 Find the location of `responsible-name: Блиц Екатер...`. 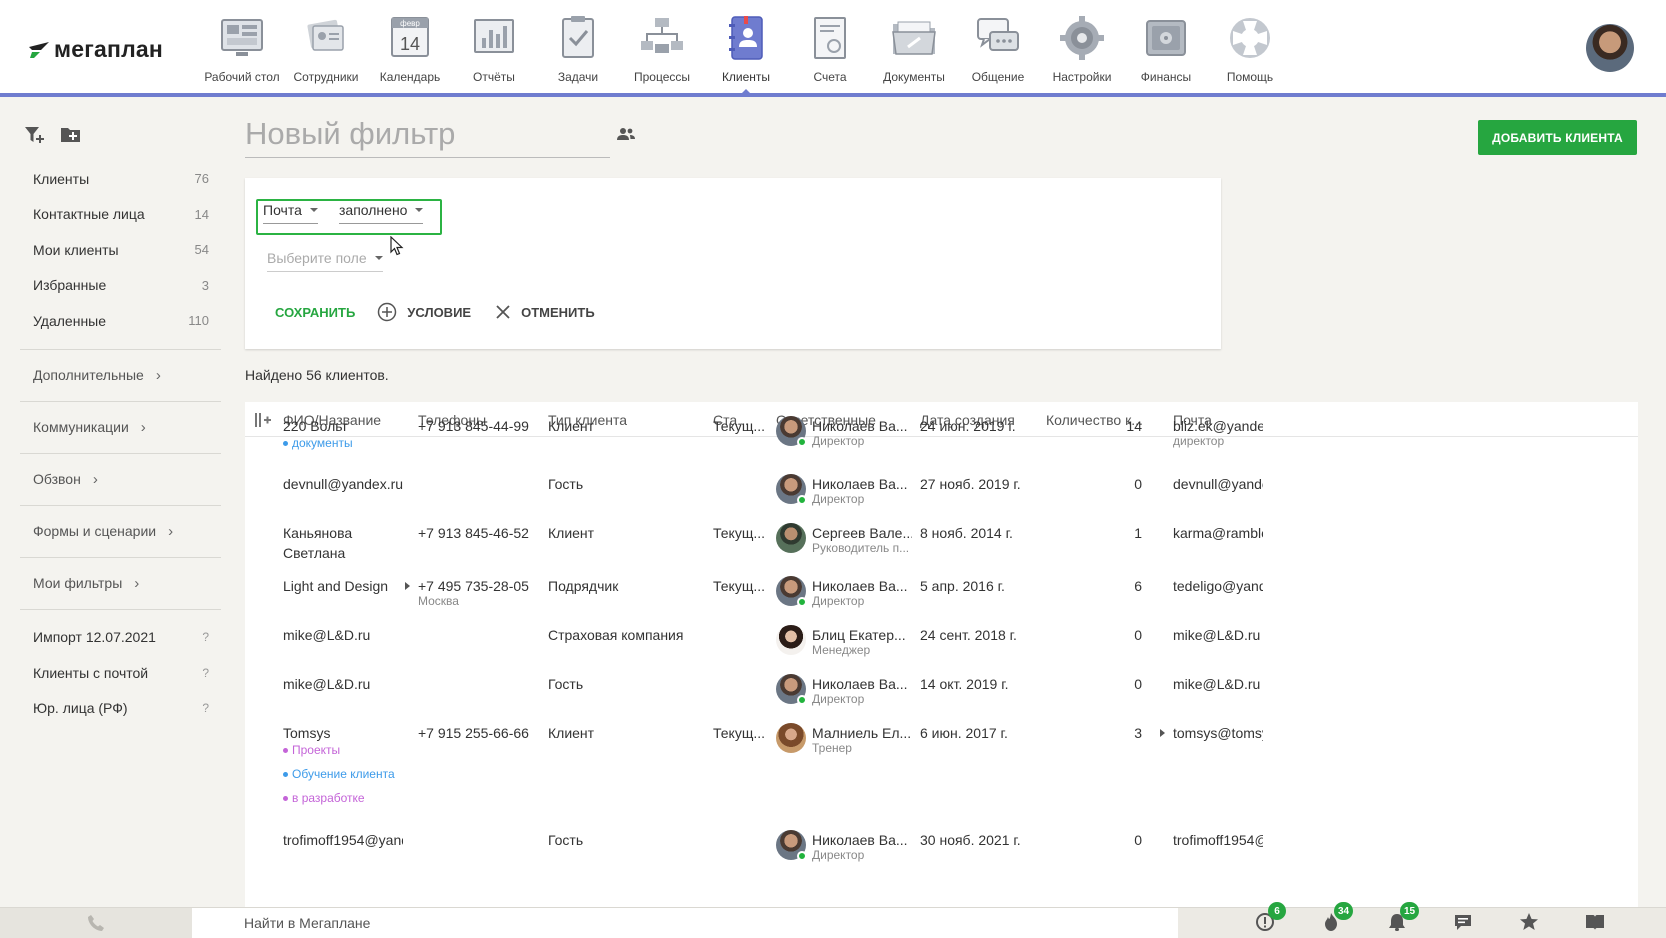

responsible-name: Блиц Екатер... is located at coordinates (862, 635).